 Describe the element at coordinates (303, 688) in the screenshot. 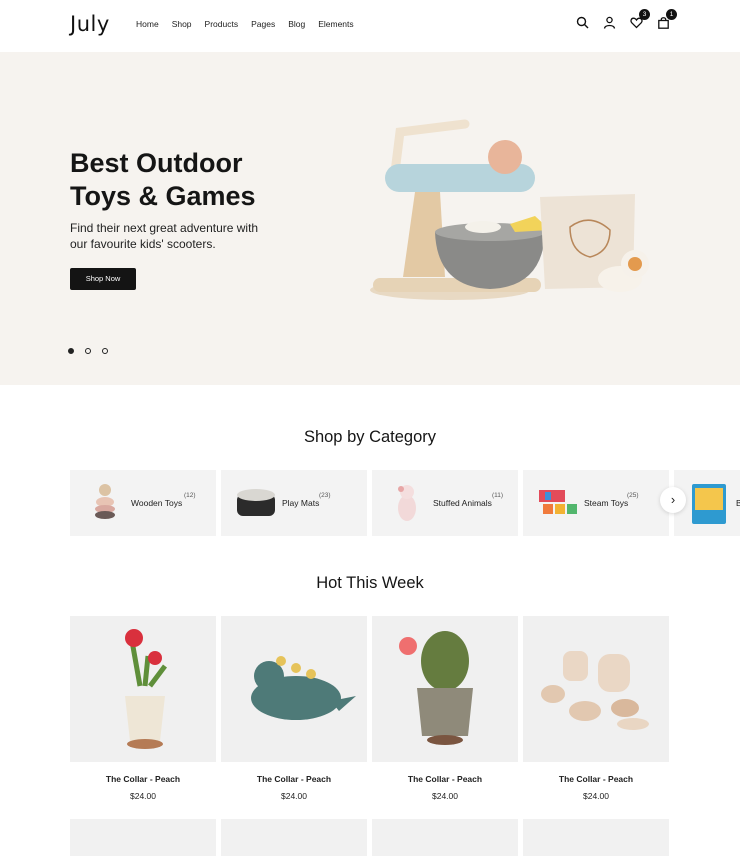

I see `dinosaur-plush-image` at that location.